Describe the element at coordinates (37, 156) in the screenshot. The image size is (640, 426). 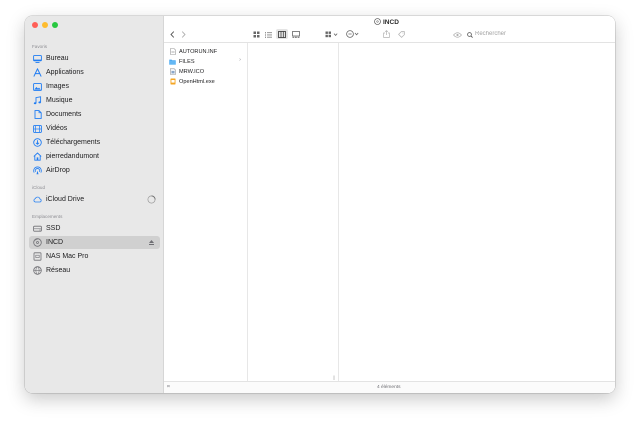
I see `home-icon` at that location.